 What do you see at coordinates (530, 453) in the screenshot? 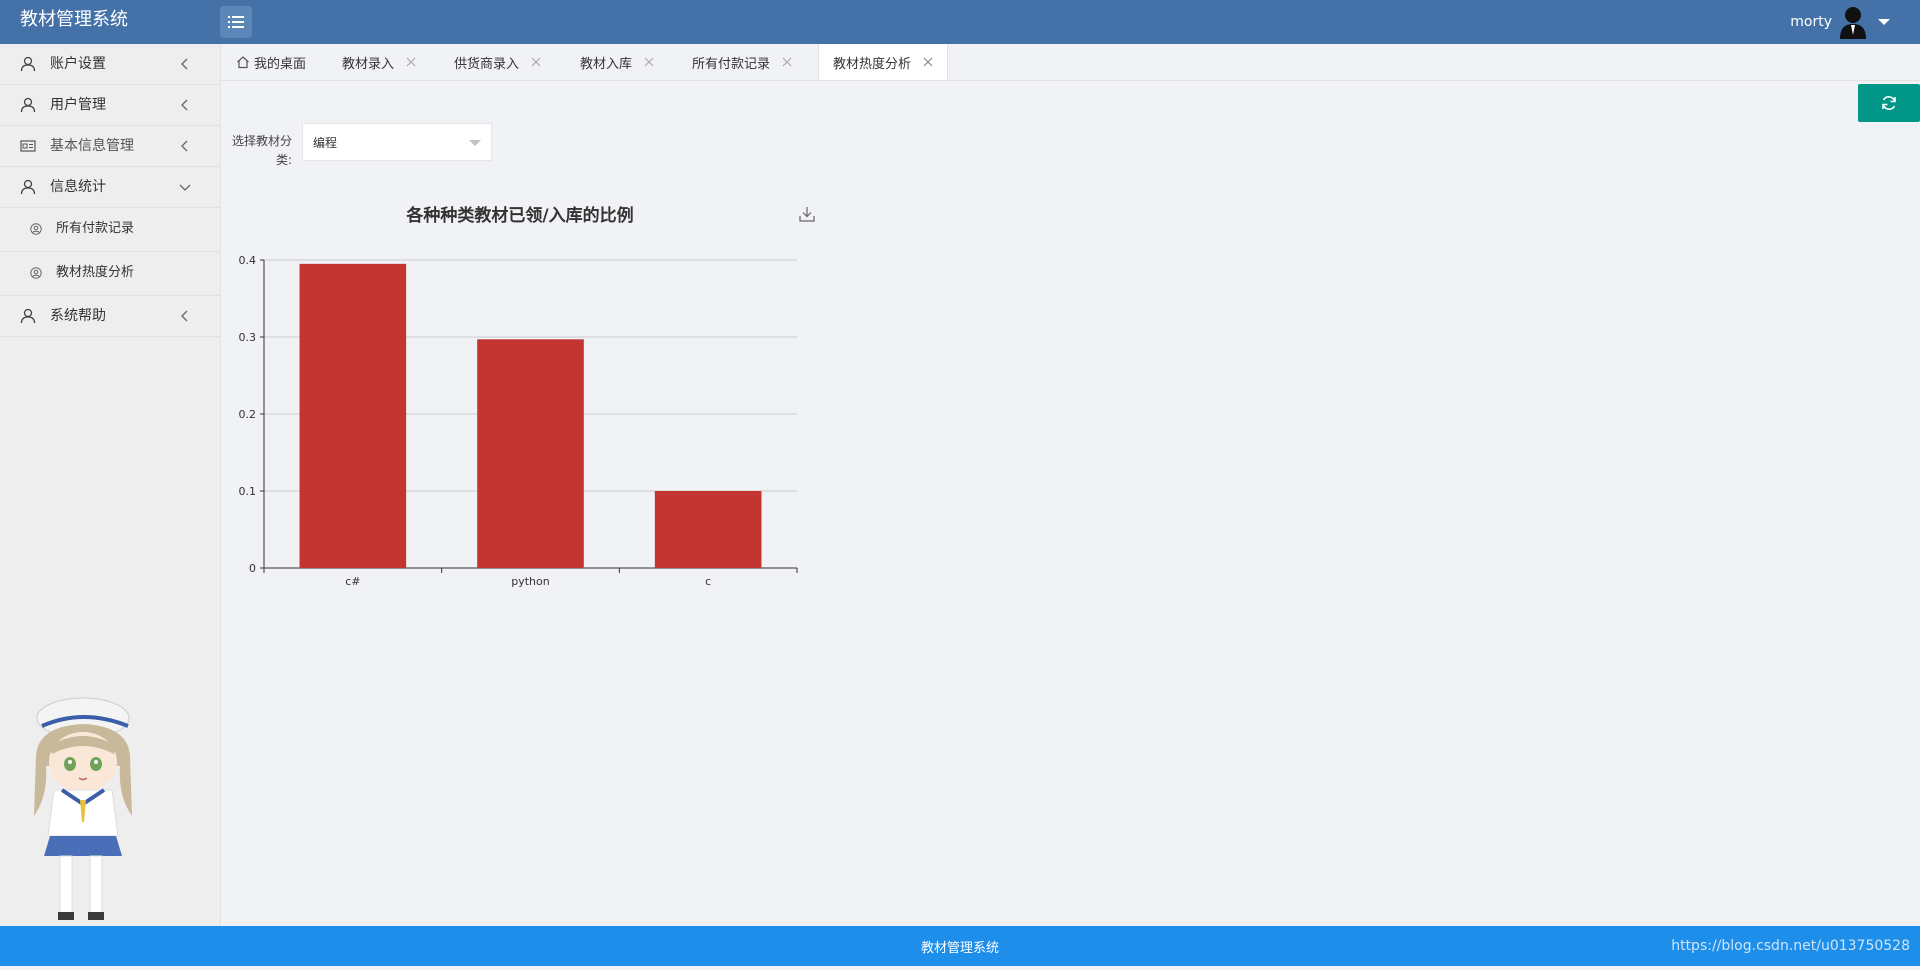
I see `bar-python` at bounding box center [530, 453].